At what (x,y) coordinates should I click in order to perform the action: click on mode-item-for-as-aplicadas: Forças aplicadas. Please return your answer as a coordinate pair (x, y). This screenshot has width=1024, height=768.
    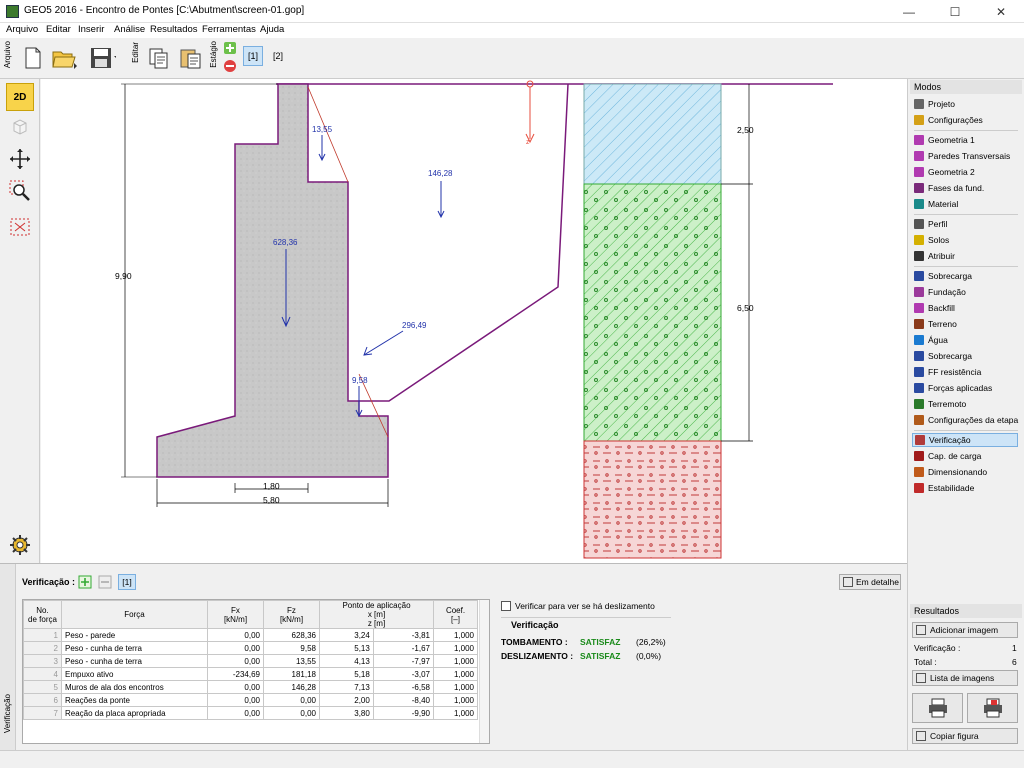
    Looking at the image, I should click on (953, 388).